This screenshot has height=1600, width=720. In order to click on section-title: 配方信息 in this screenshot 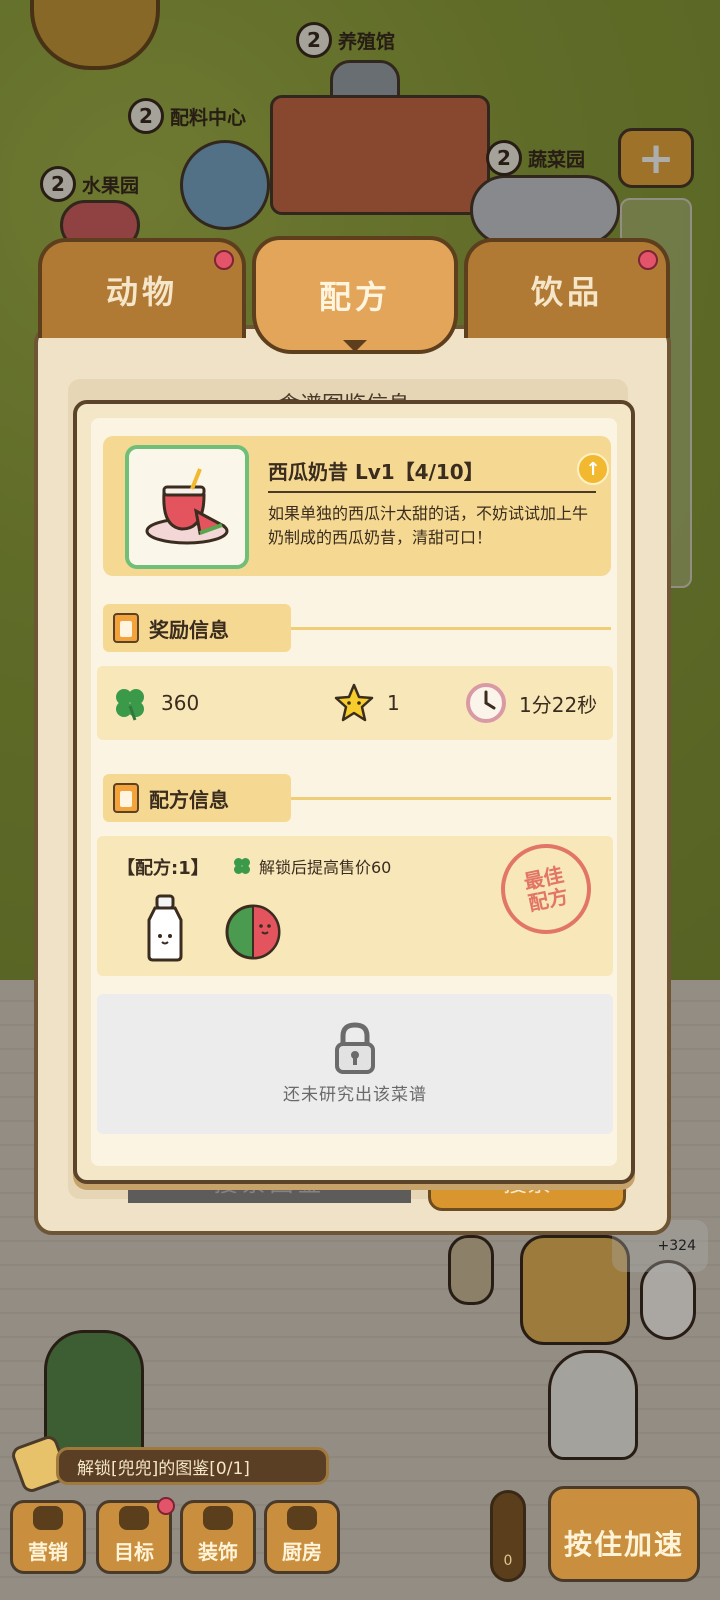, I will do `click(189, 799)`.